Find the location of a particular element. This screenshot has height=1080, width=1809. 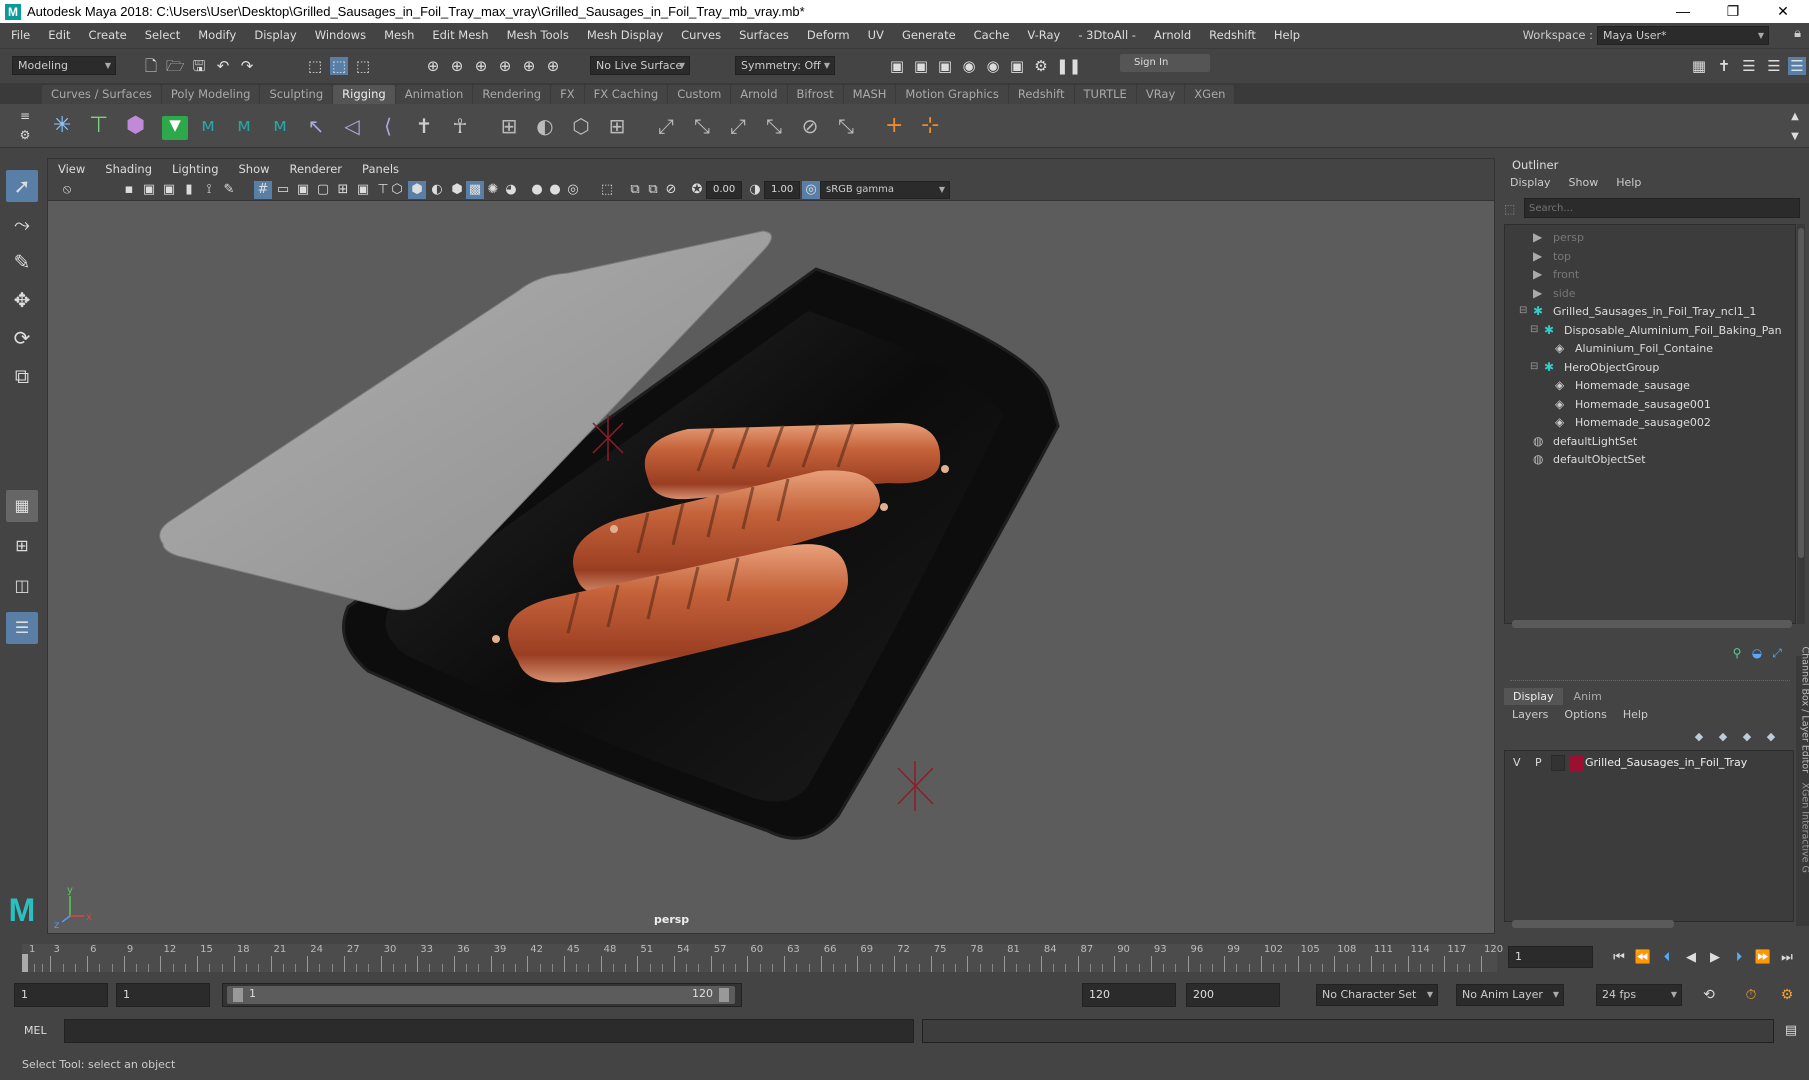

motion-blur-icon: ● is located at coordinates (537, 190).